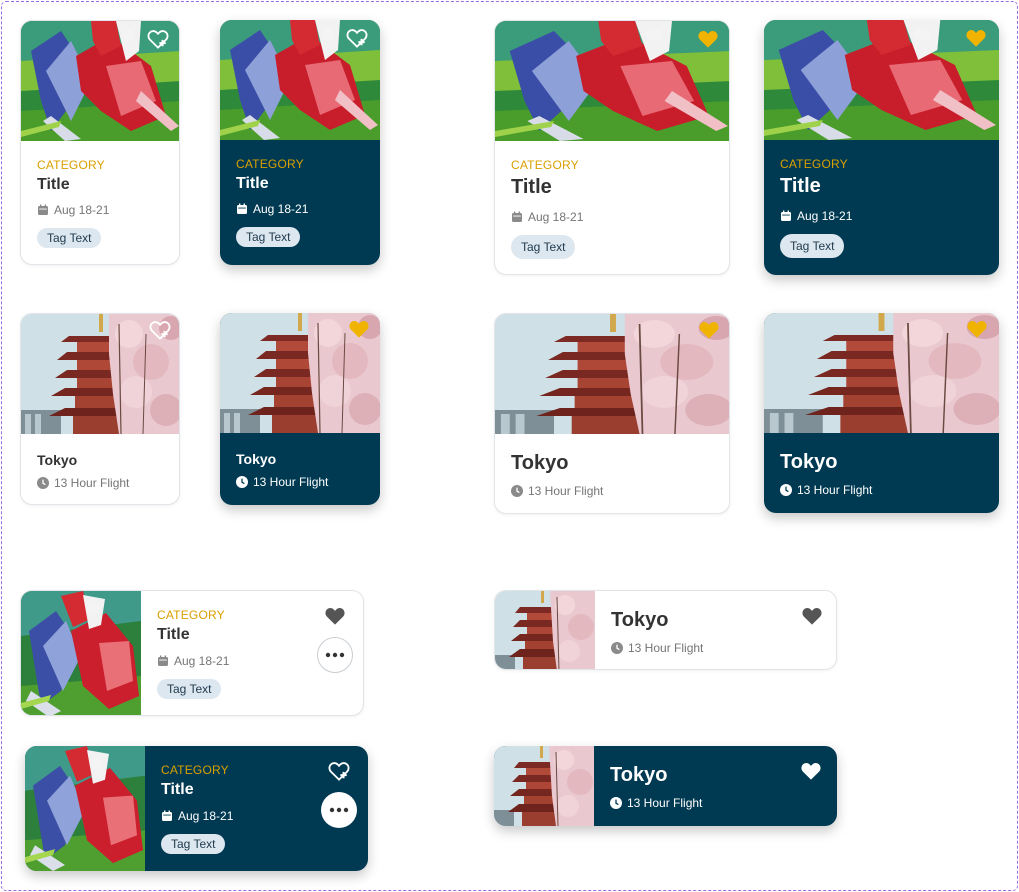 The height and width of the screenshot is (892, 1019). What do you see at coordinates (881, 147) in the screenshot?
I see `event-card-large-dark: CATEGORY Title Aug 18-21 Tag Text` at bounding box center [881, 147].